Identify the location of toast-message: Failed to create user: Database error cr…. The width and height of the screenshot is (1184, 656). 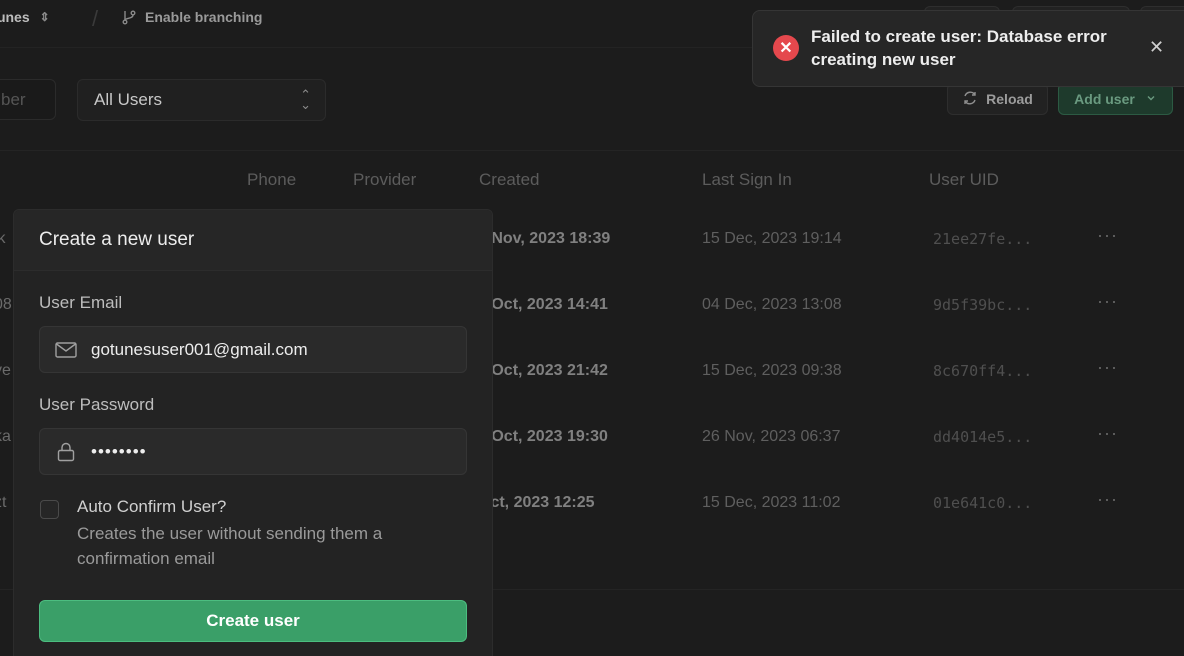
(959, 48).